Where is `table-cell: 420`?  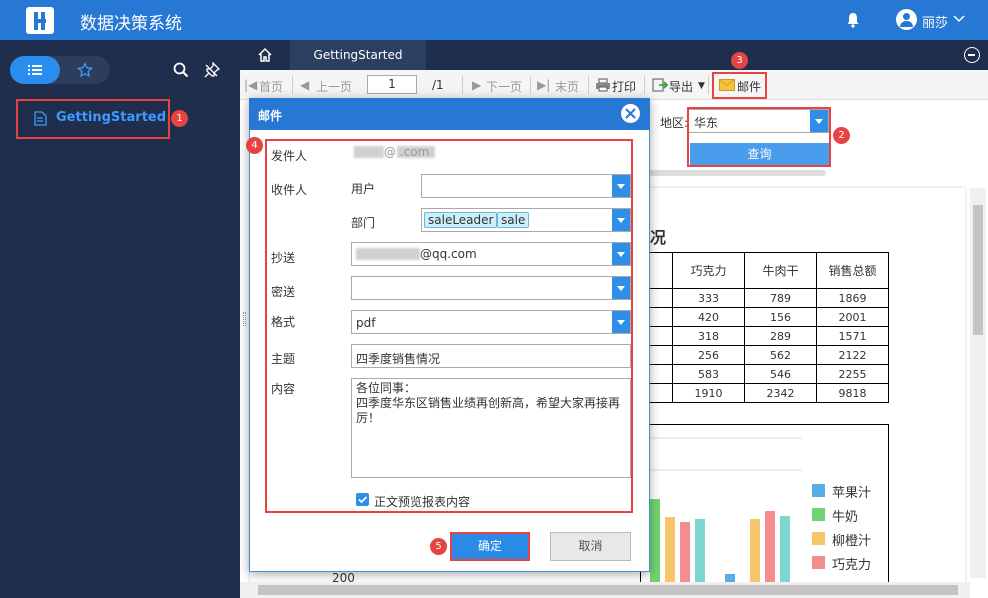 table-cell: 420 is located at coordinates (708, 317).